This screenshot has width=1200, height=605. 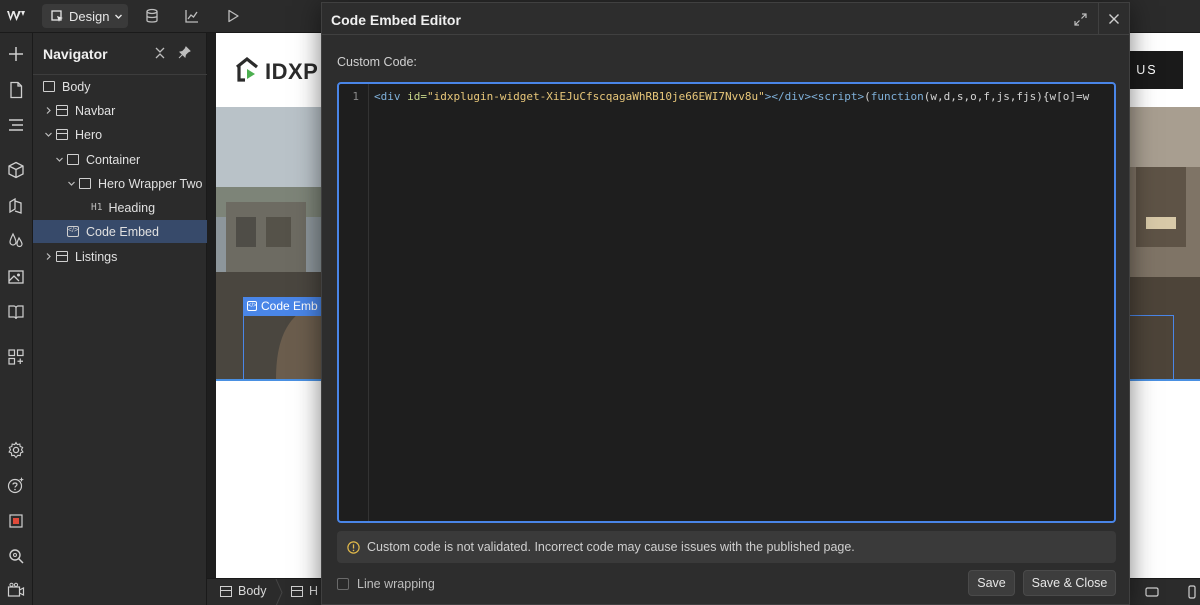 I want to click on audit-icon, so click(x=16, y=521).